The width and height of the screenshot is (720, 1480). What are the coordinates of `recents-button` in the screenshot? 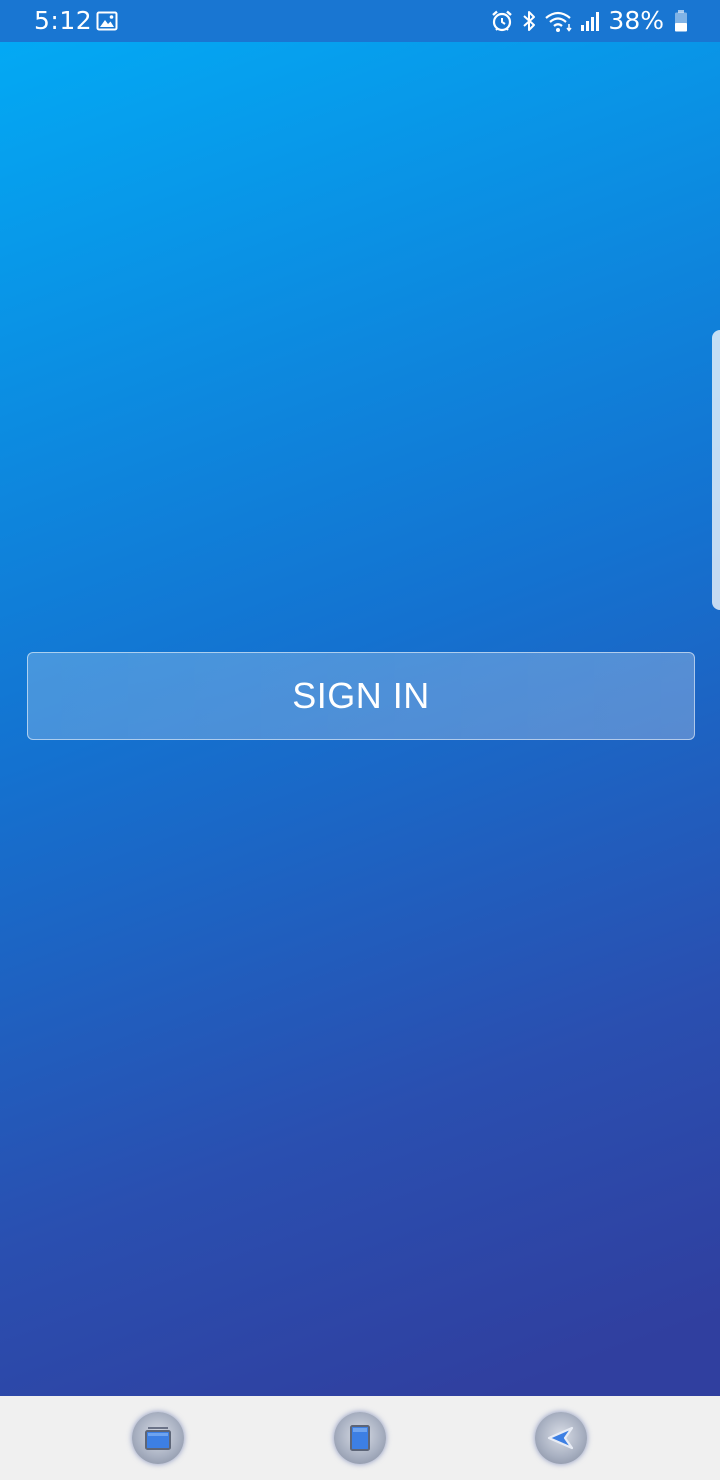 It's located at (158, 1438).